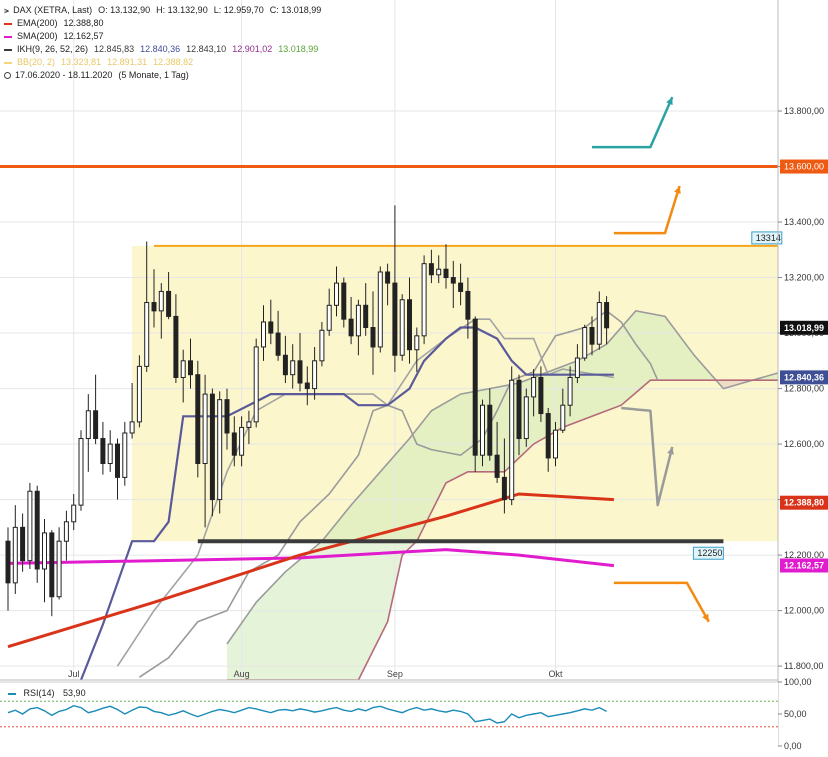 This screenshot has height=757, width=828. What do you see at coordinates (804, 444) in the screenshot?
I see `y-tick-label: 12.600,00` at bounding box center [804, 444].